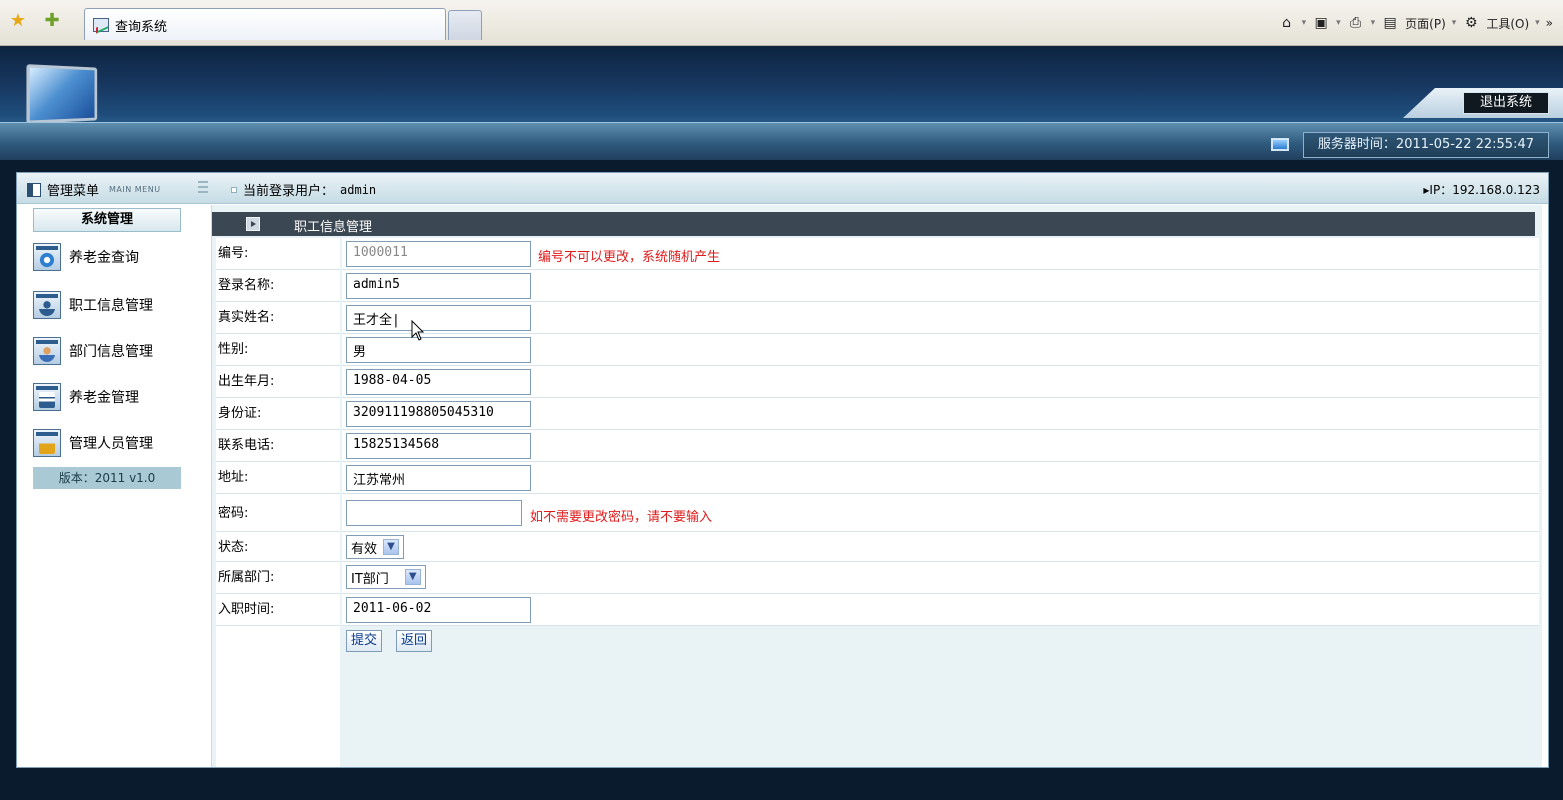  I want to click on server-time-value: 2011-05-22 22:55:47, so click(1464, 144).